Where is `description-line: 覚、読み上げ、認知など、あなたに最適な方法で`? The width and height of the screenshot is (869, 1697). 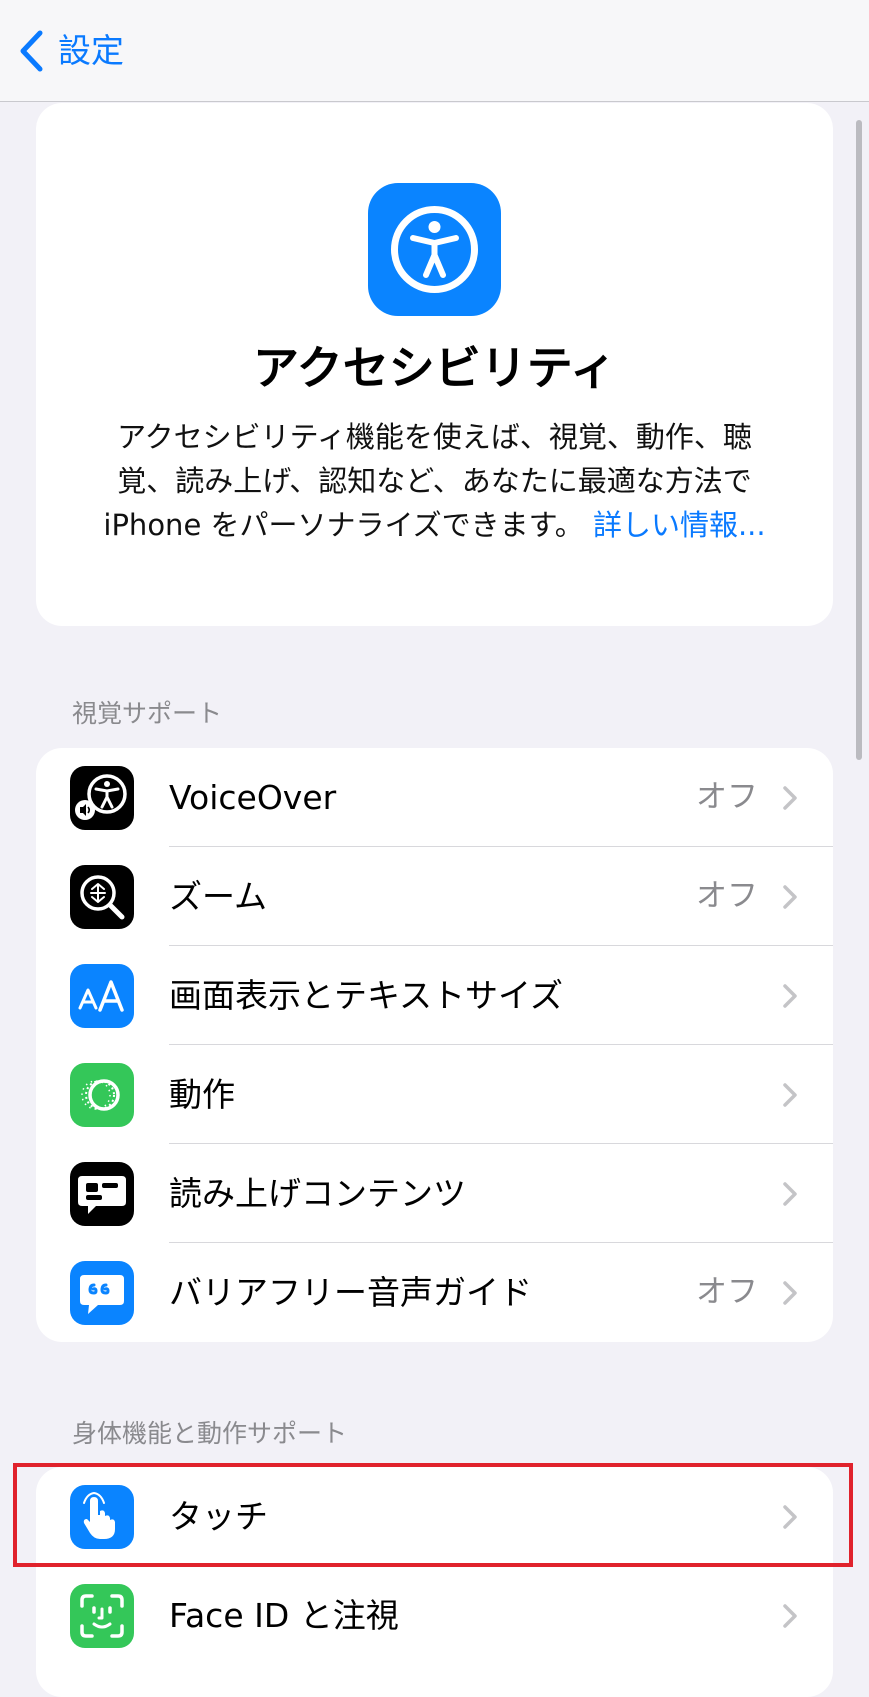 description-line: 覚、読み上げ、認知など、あなたに最適な方法で is located at coordinates (434, 481).